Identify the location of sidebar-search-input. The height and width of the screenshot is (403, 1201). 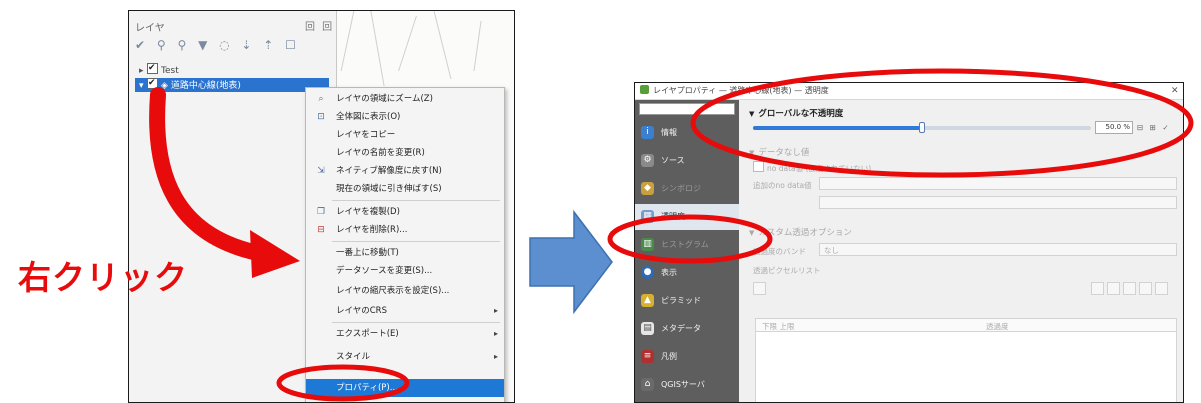
(687, 109).